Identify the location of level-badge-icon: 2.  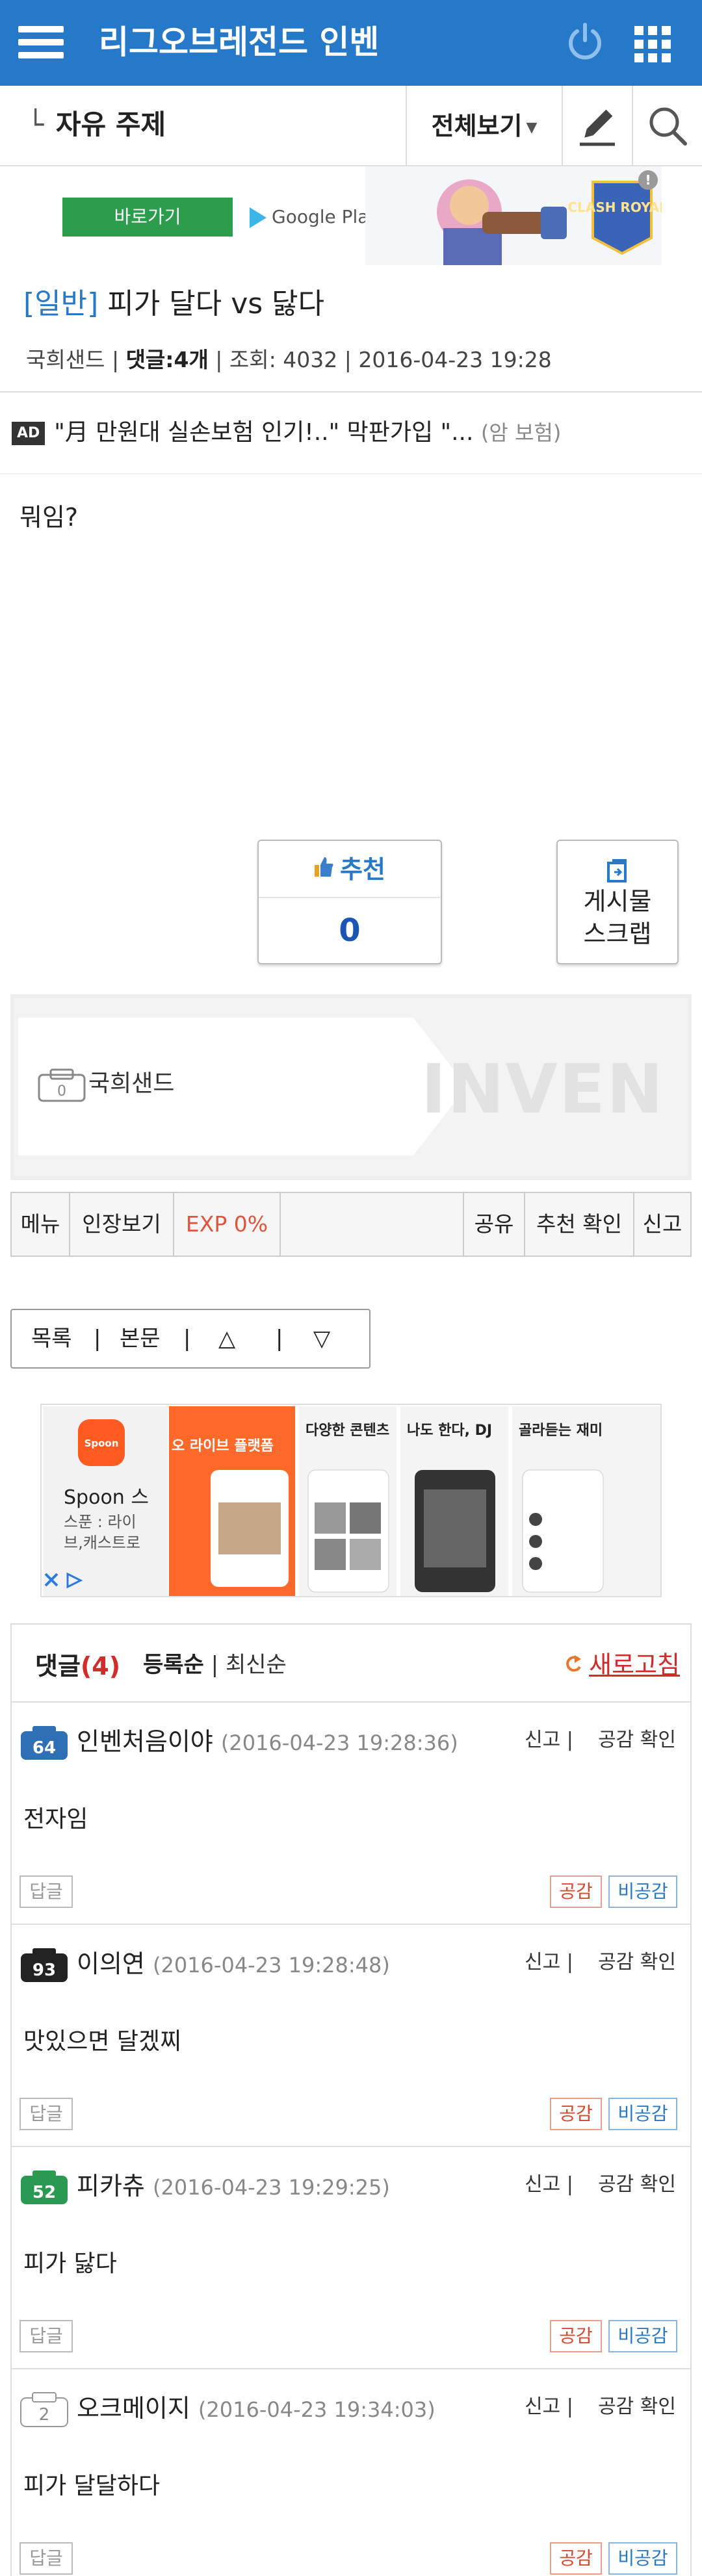
(44, 2410).